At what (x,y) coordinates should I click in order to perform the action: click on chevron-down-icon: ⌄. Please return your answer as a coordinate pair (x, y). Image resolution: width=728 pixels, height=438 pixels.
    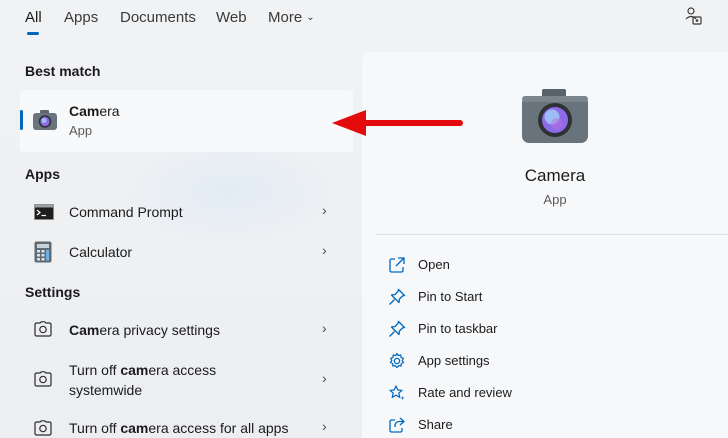
    Looking at the image, I should click on (310, 17).